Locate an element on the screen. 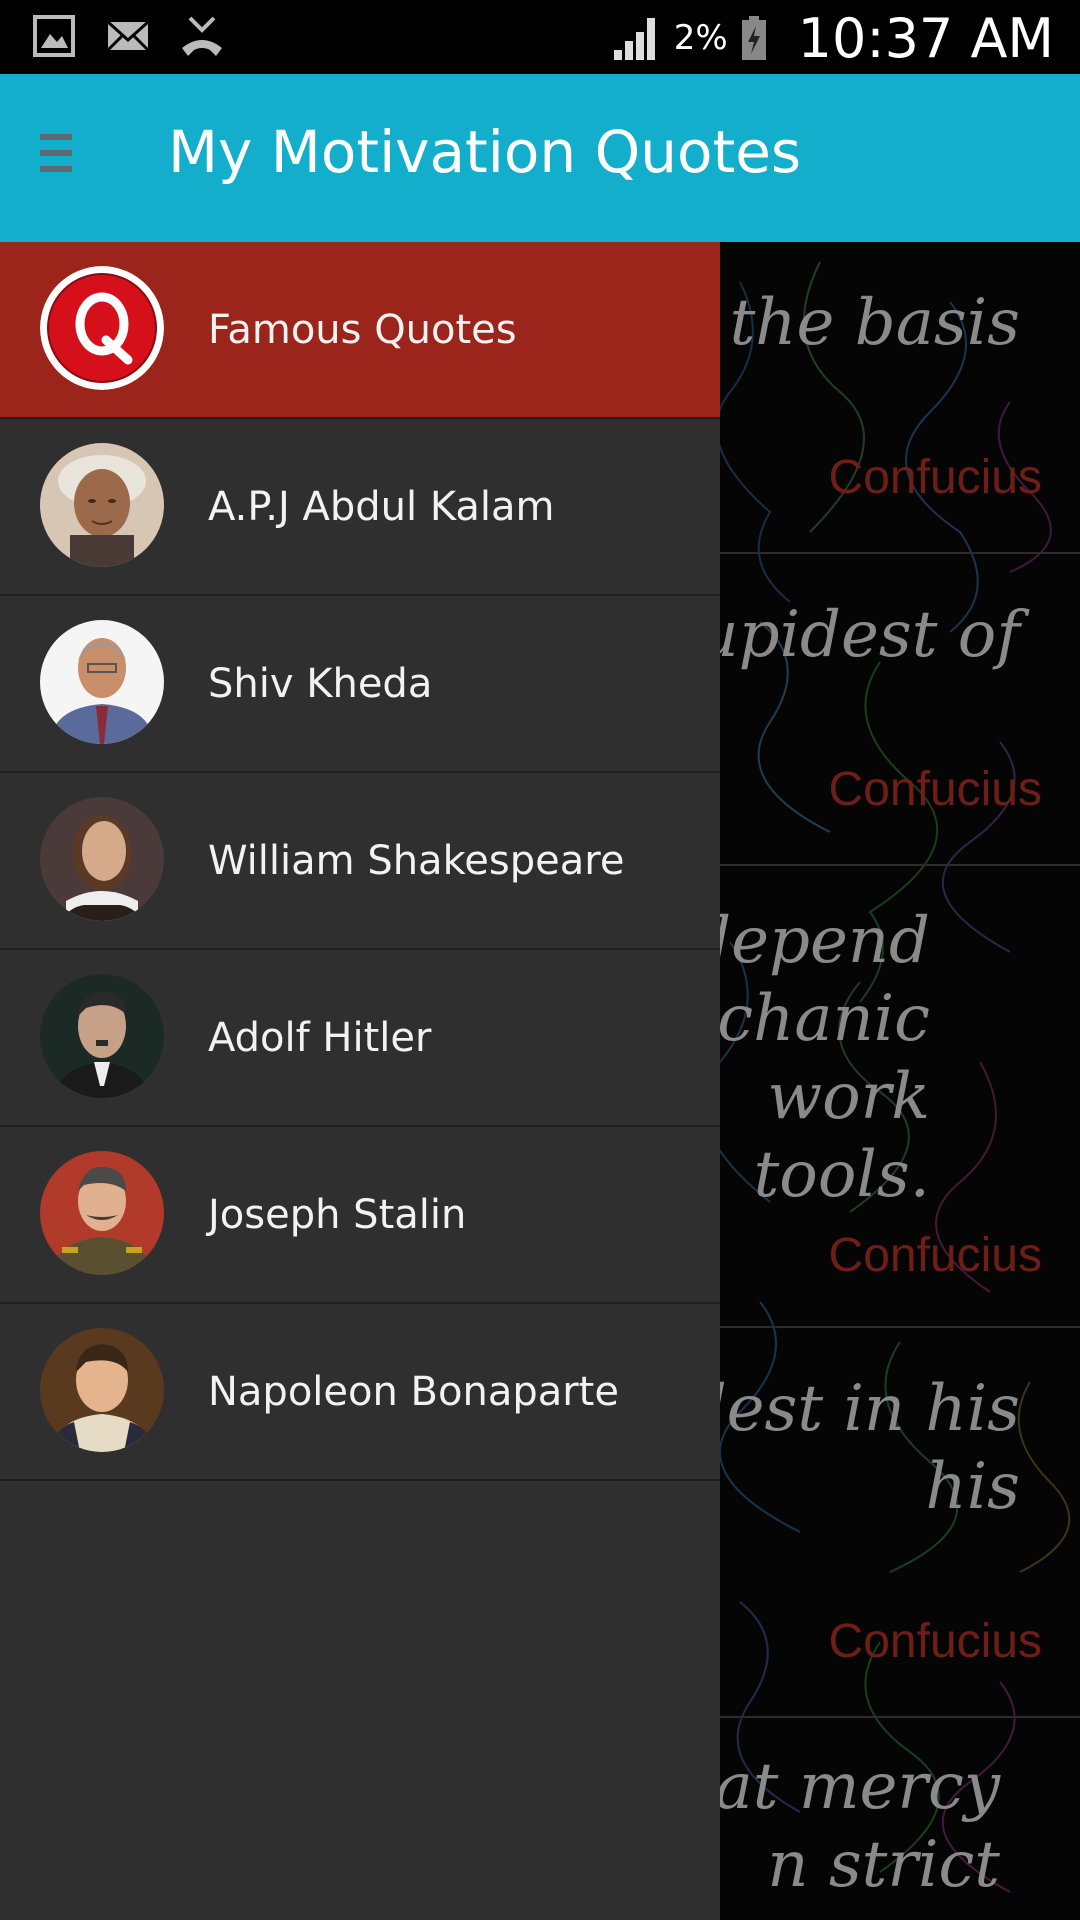 The height and width of the screenshot is (1920, 1080). missed-call-icon is located at coordinates (202, 36).